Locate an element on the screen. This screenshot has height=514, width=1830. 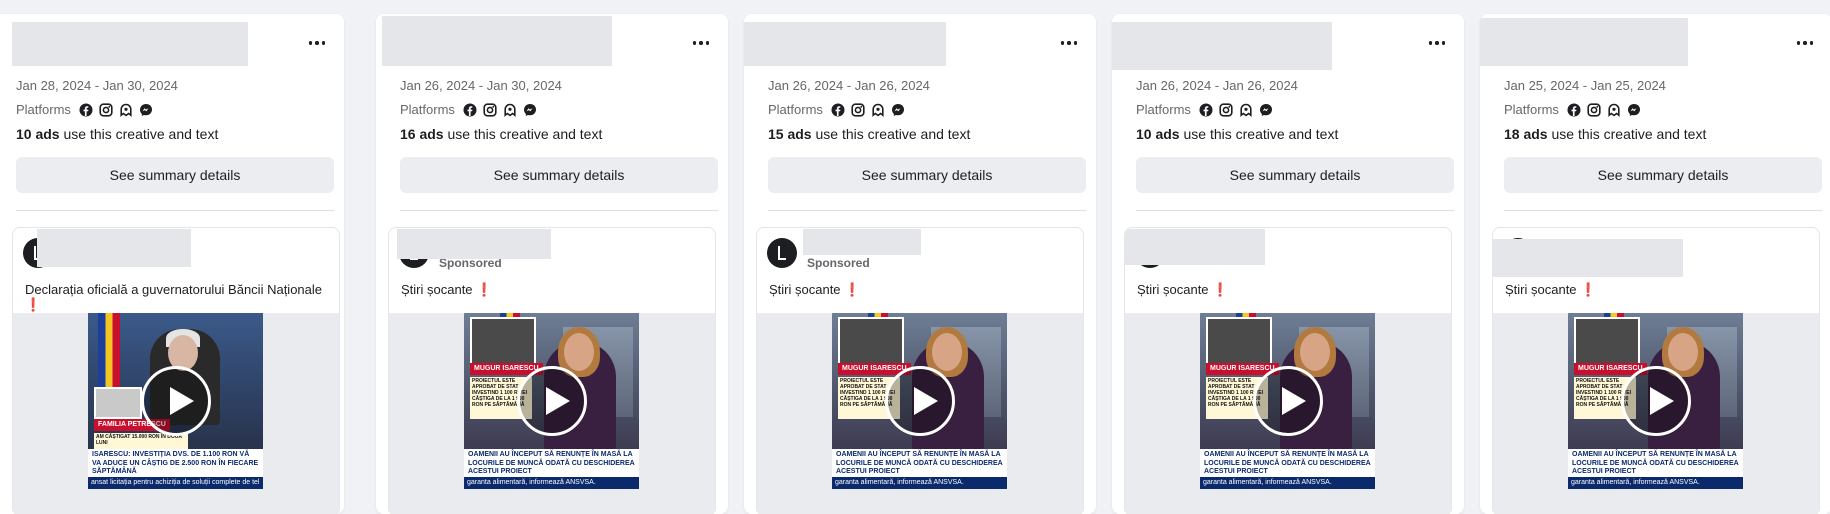
ads-count: 15 ads is located at coordinates (790, 134).